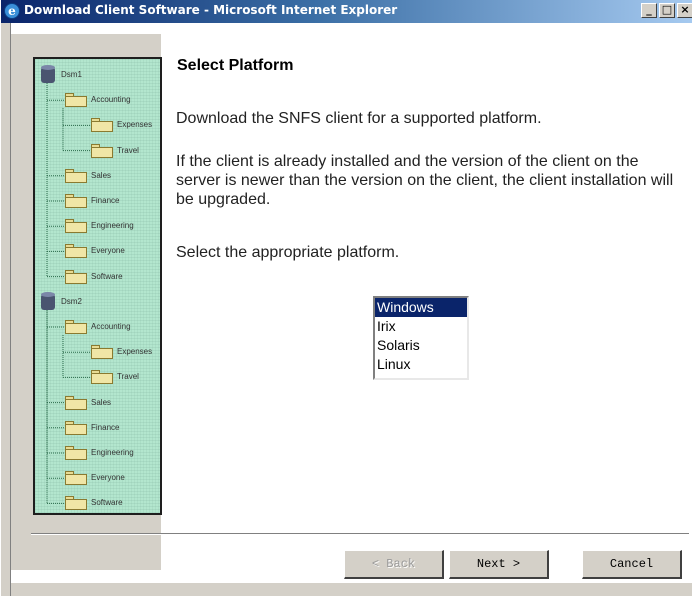  I want to click on maximize-button: □, so click(667, 10).